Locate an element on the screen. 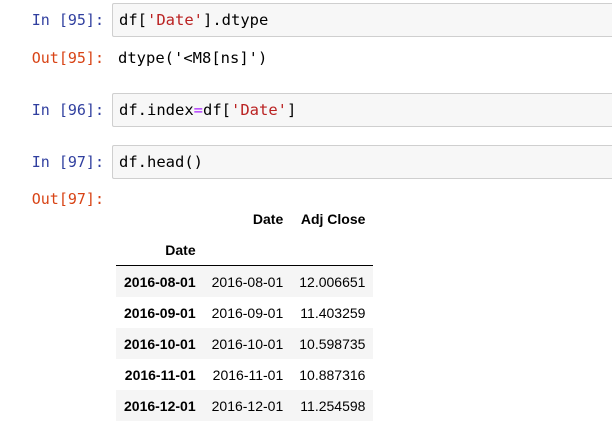 This screenshot has width=612, height=424. code-input-97: df.head() is located at coordinates (362, 162).